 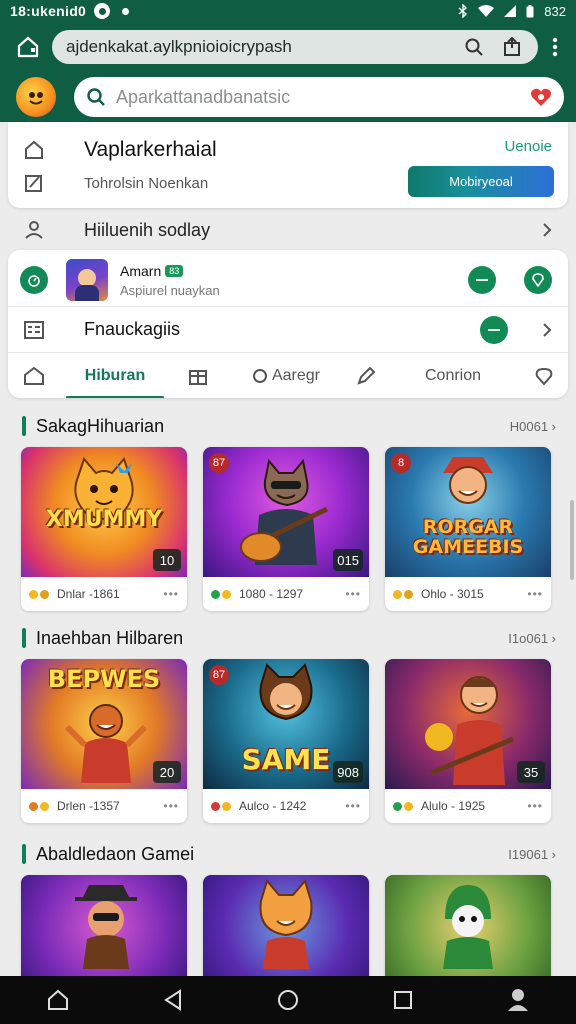 What do you see at coordinates (452, 594) in the screenshot?
I see `game-meta-text: Ohlo - 3015` at bounding box center [452, 594].